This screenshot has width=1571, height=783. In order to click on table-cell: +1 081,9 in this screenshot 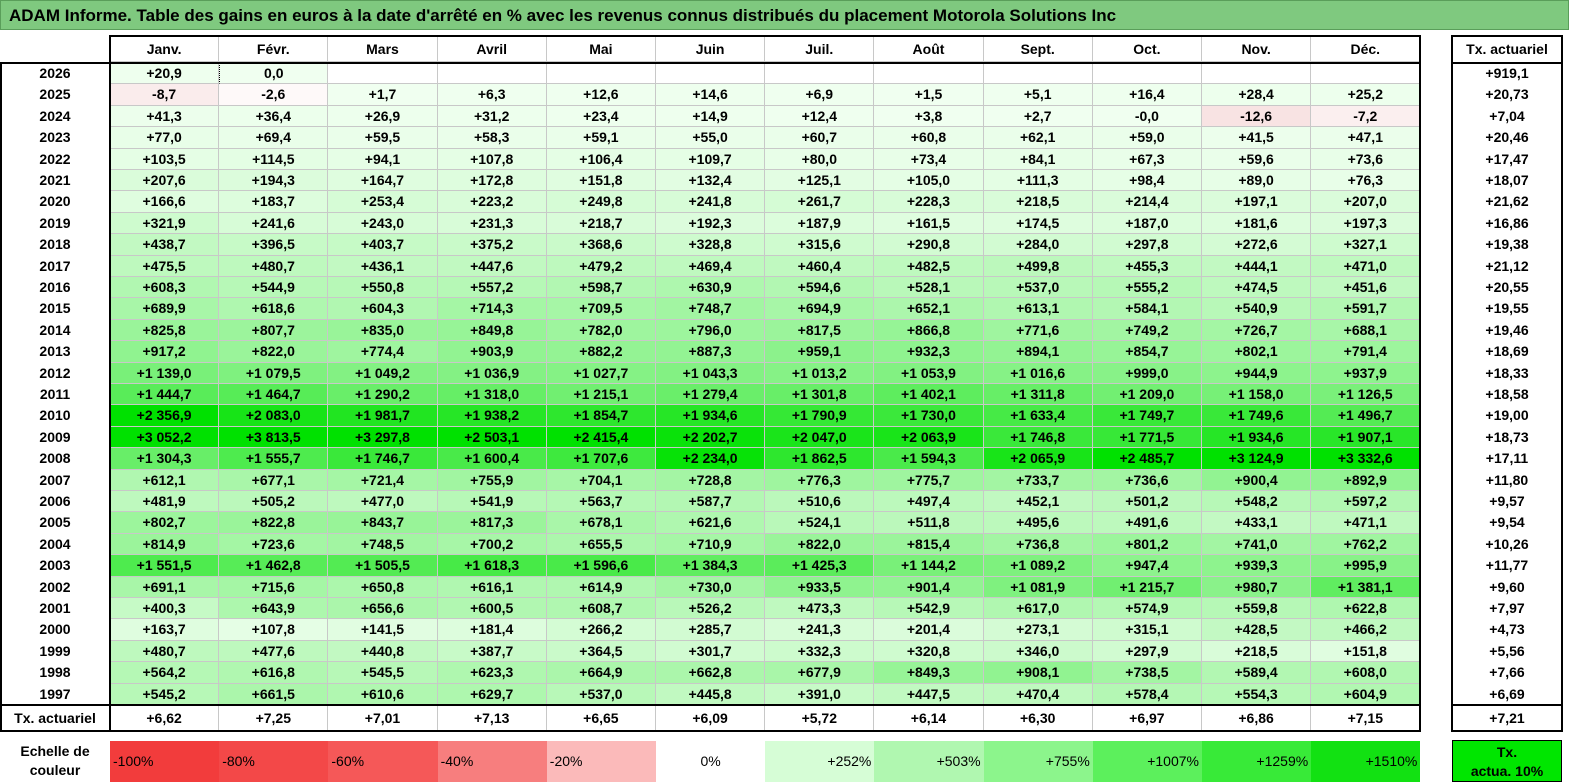, I will do `click(1038, 587)`.